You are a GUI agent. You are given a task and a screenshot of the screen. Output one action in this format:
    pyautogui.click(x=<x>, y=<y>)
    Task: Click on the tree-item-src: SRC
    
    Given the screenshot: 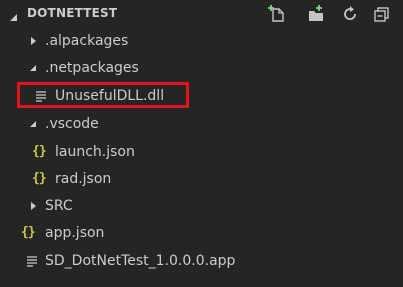 What is the action you would take?
    pyautogui.click(x=201, y=206)
    